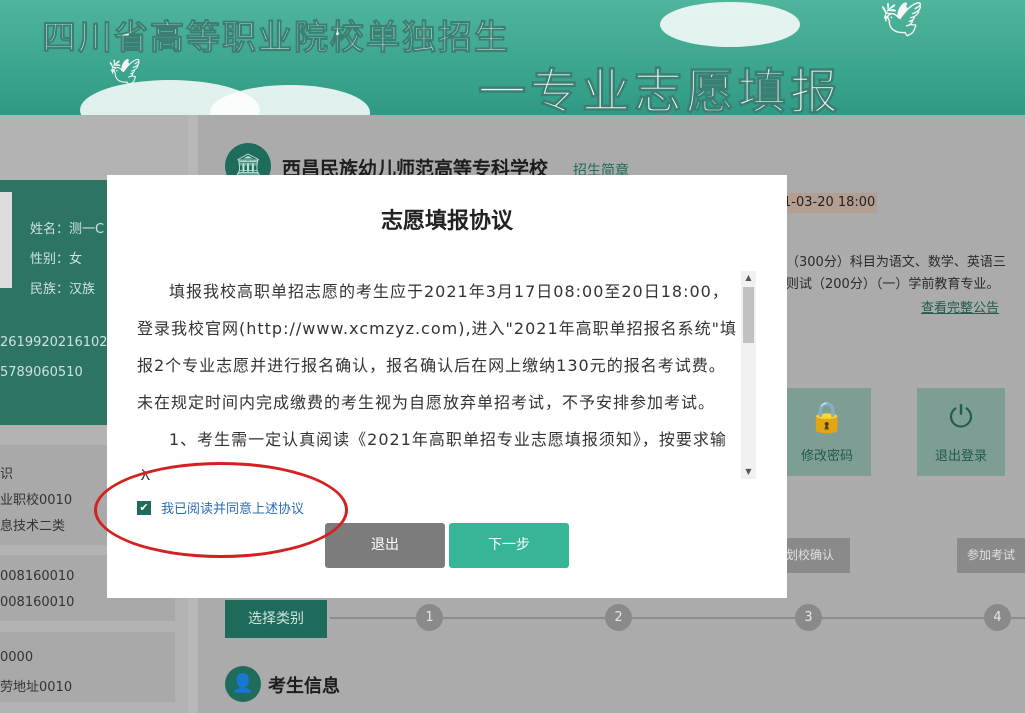 The width and height of the screenshot is (1025, 713). I want to click on exit-button: 退出, so click(385, 545).